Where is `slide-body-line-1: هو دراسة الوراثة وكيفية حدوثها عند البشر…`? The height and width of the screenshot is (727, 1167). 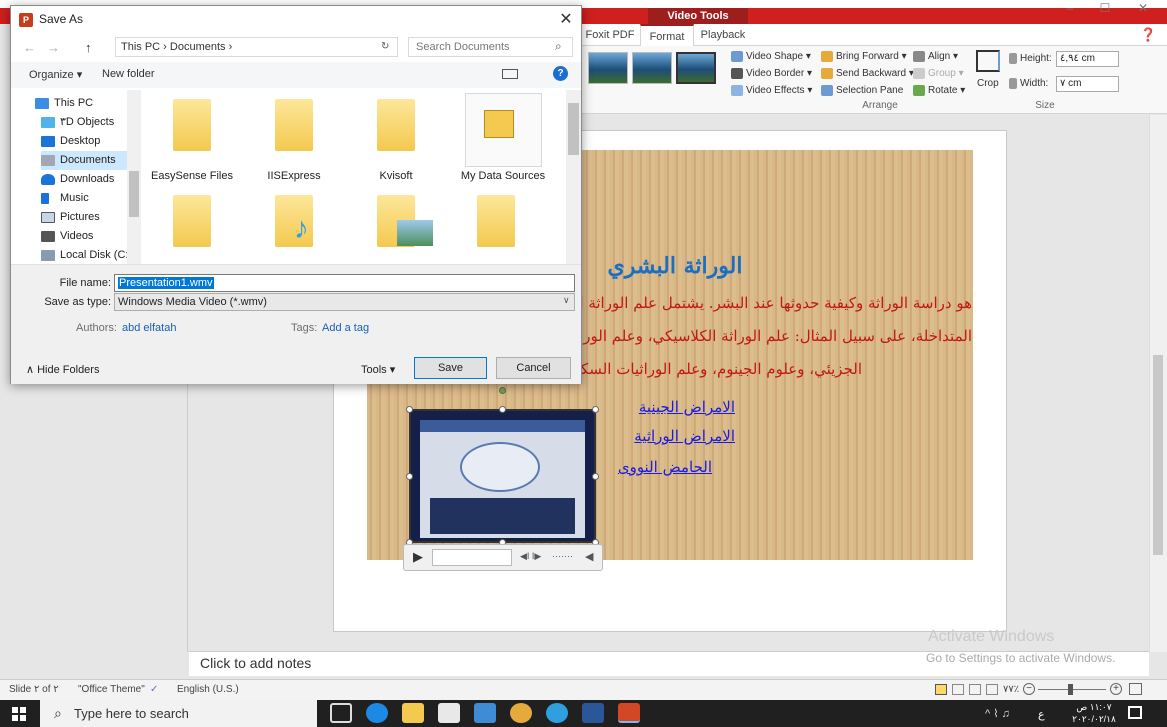 slide-body-line-1: هو دراسة الوراثة وكيفية حدوثها عند البشر… is located at coordinates (769, 303).